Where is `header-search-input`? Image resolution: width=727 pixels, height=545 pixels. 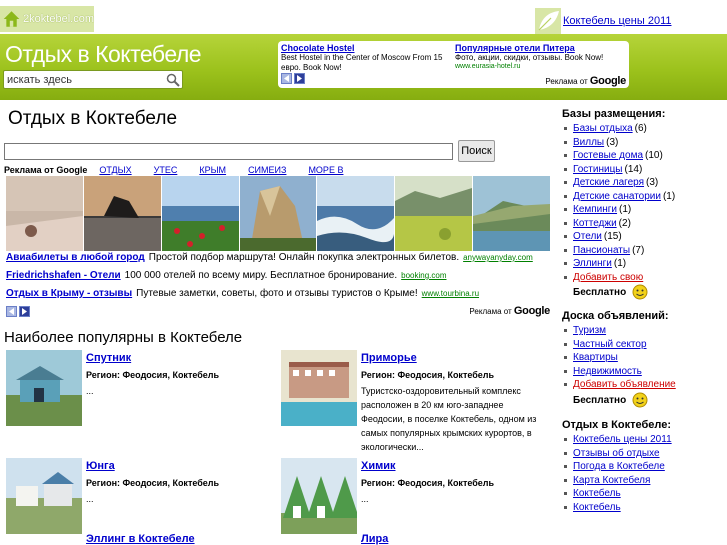
header-search-input is located at coordinates (84, 79).